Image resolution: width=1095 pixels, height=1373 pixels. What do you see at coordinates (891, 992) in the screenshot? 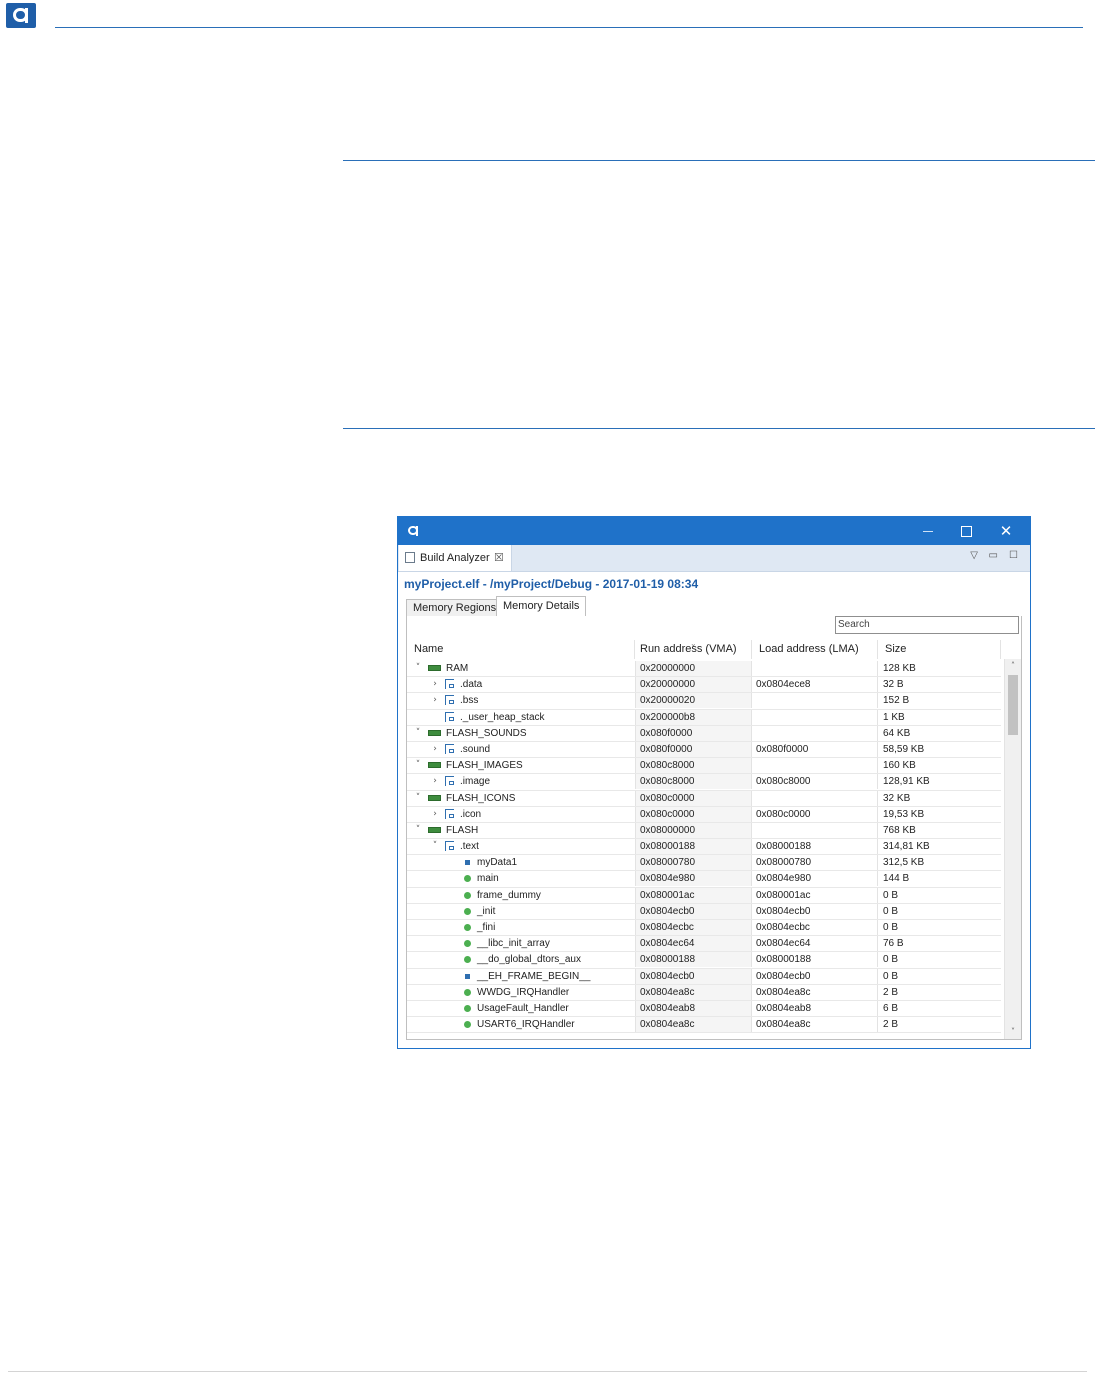
I see `size-cell: 2 B` at bounding box center [891, 992].